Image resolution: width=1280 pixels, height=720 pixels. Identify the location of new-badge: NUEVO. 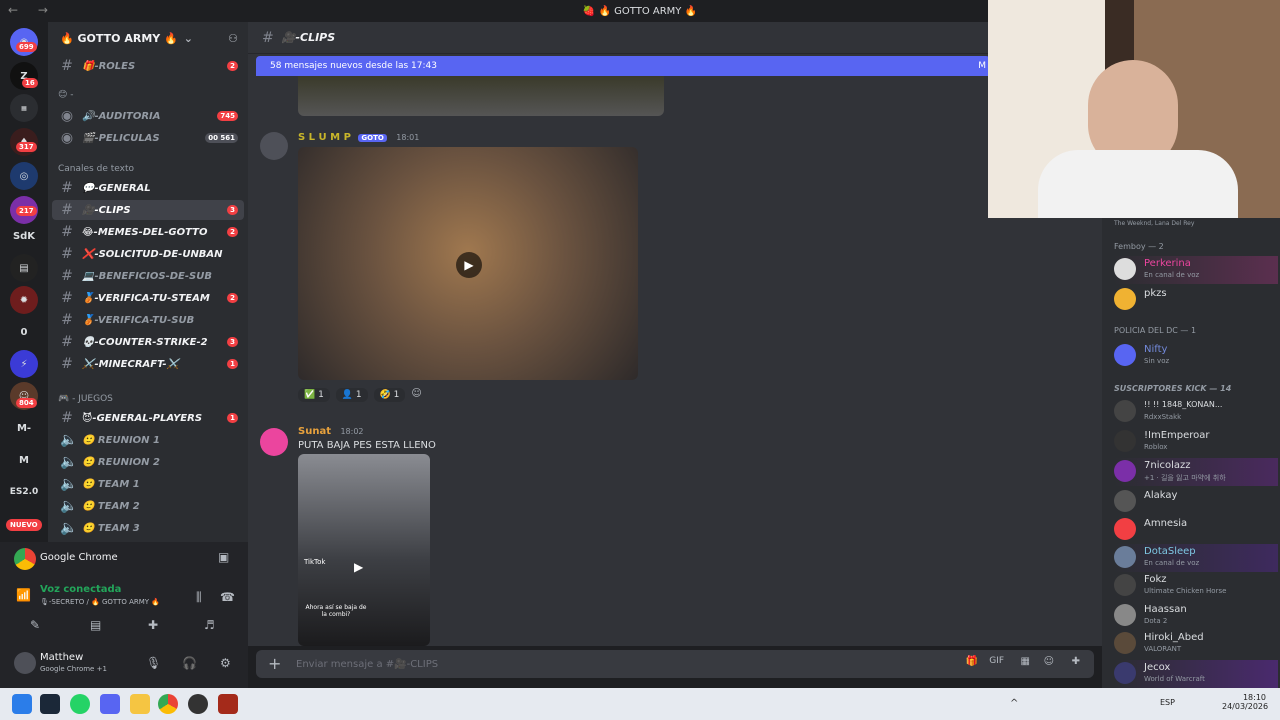
(24, 525).